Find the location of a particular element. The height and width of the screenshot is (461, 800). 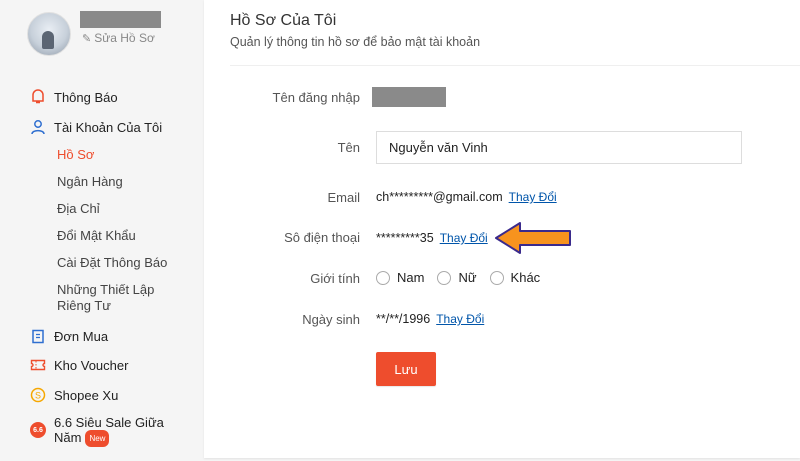

sidebar-subitem-change-password: Đổi Mật Khẩu is located at coordinates (127, 236).